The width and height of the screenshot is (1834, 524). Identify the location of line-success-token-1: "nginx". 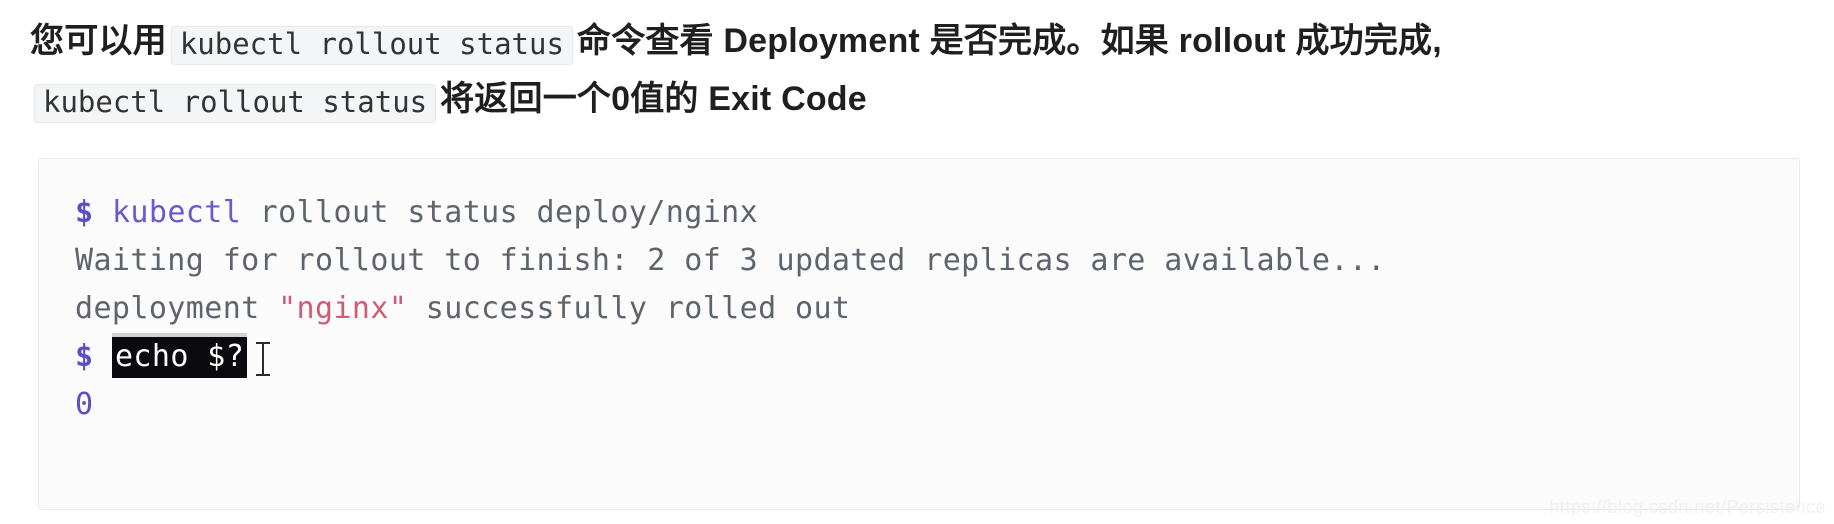
(343, 308).